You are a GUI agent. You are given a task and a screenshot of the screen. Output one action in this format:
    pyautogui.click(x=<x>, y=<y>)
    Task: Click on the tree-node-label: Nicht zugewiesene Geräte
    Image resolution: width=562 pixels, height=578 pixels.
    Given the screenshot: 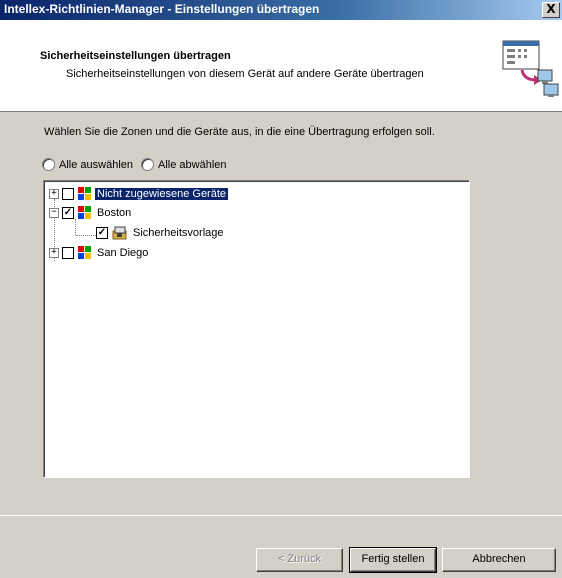 What is the action you would take?
    pyautogui.click(x=162, y=194)
    